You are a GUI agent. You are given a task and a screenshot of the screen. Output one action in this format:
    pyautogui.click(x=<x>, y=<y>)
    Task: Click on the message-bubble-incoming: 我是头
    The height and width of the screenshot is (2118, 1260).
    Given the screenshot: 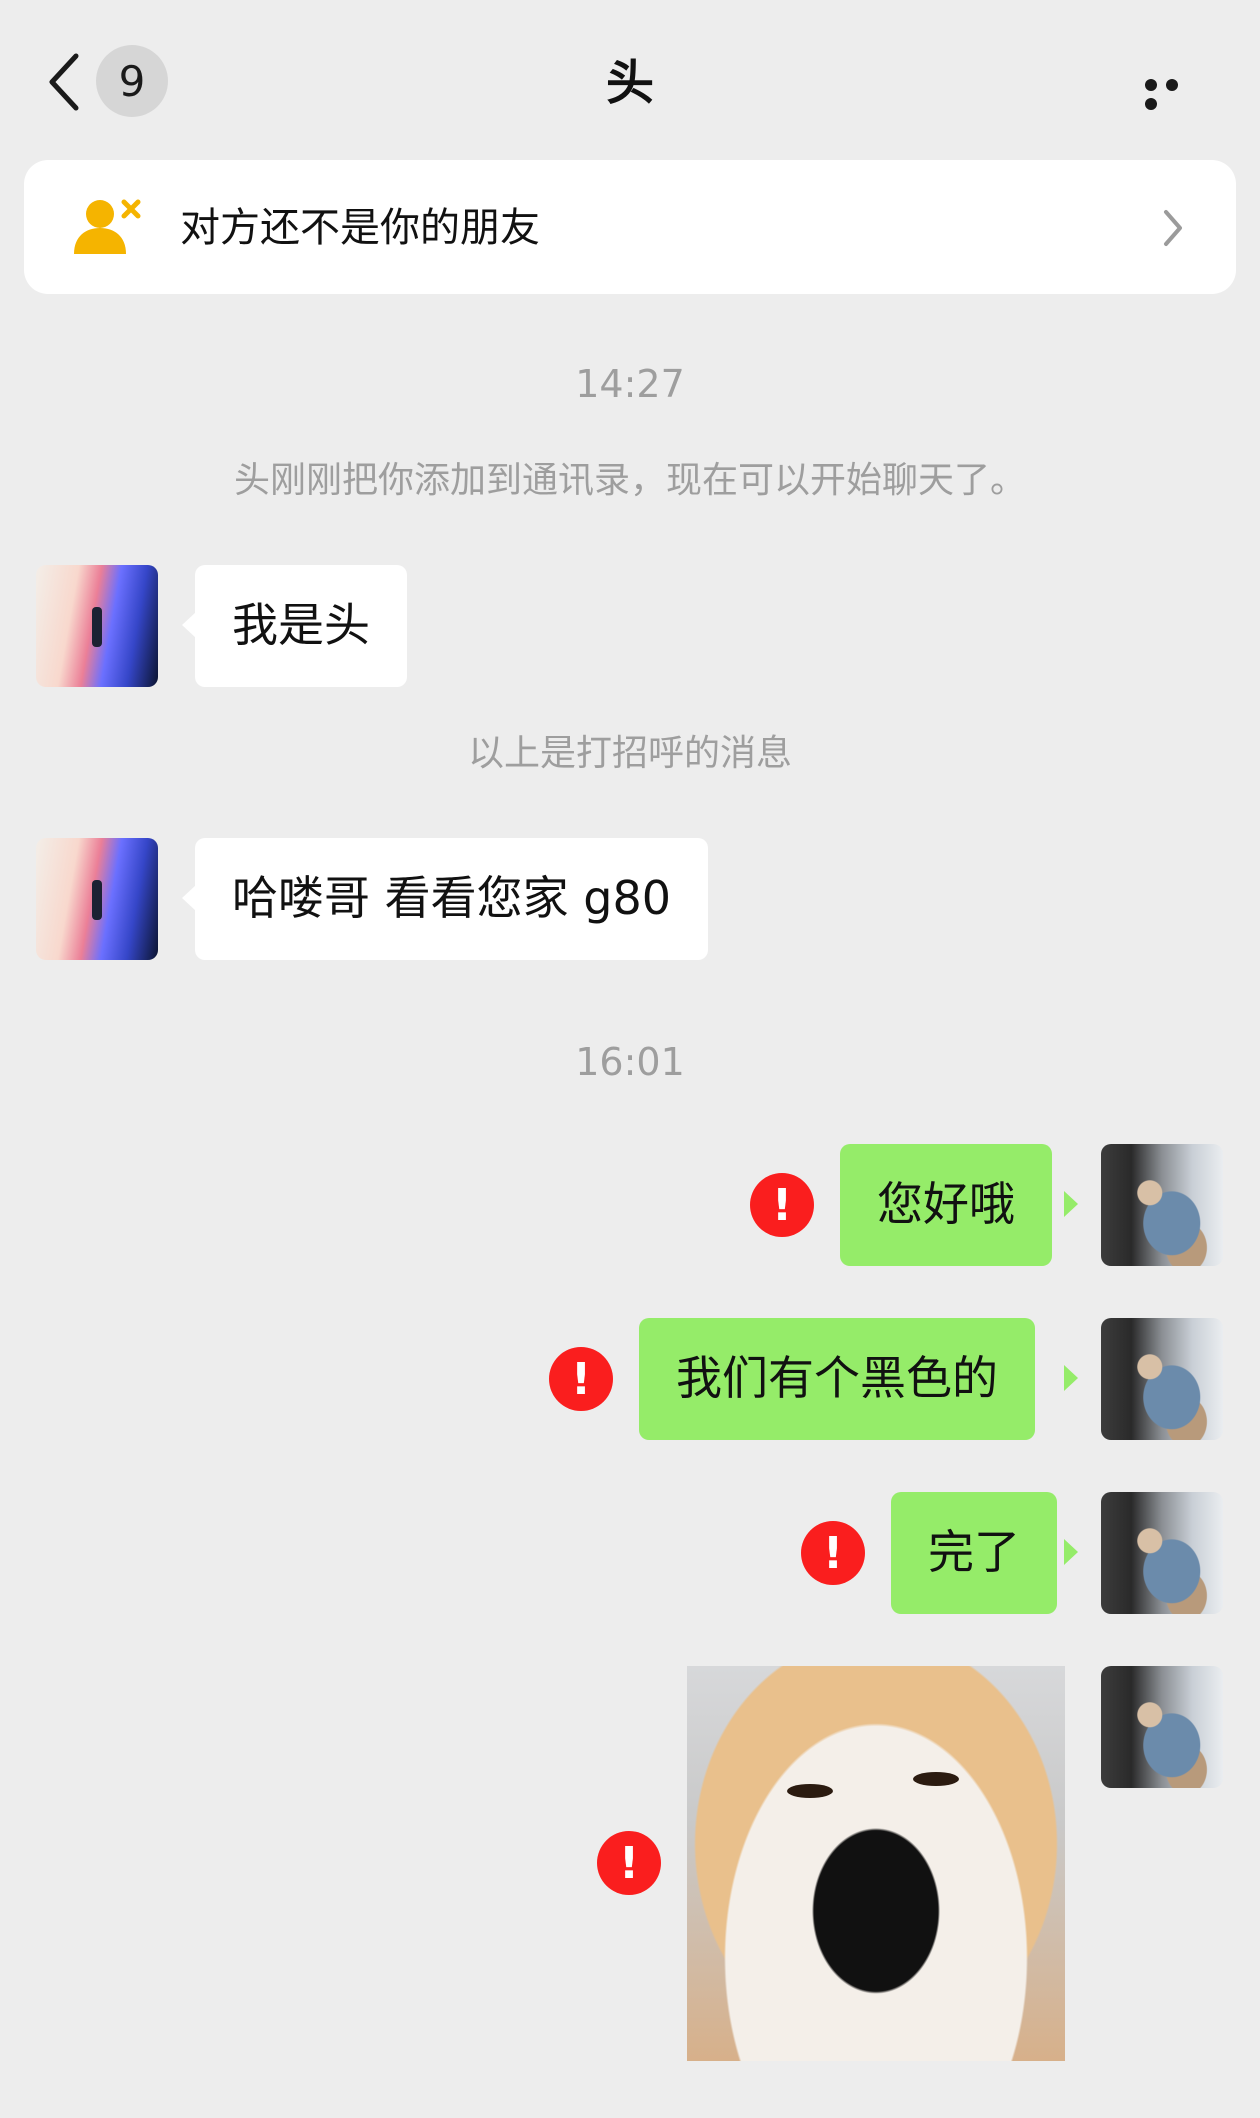 What is the action you would take?
    pyautogui.click(x=301, y=626)
    